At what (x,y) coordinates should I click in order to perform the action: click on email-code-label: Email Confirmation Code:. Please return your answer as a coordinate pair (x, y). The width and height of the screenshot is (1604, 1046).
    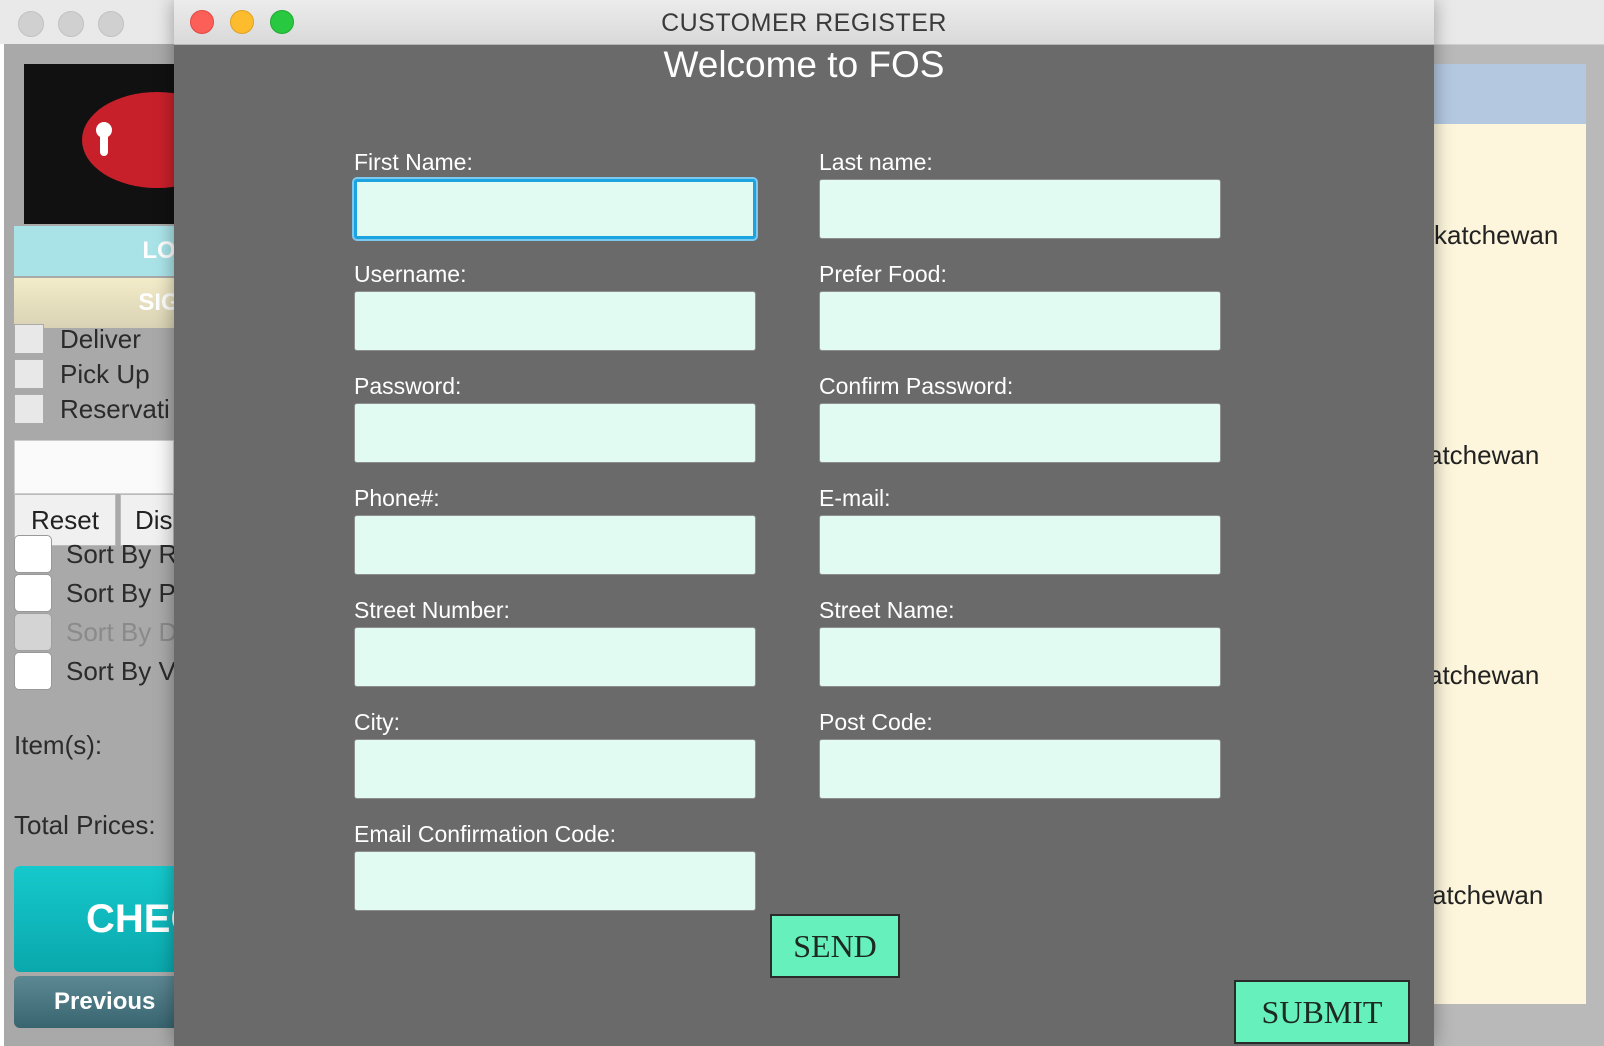
    Looking at the image, I should click on (485, 834).